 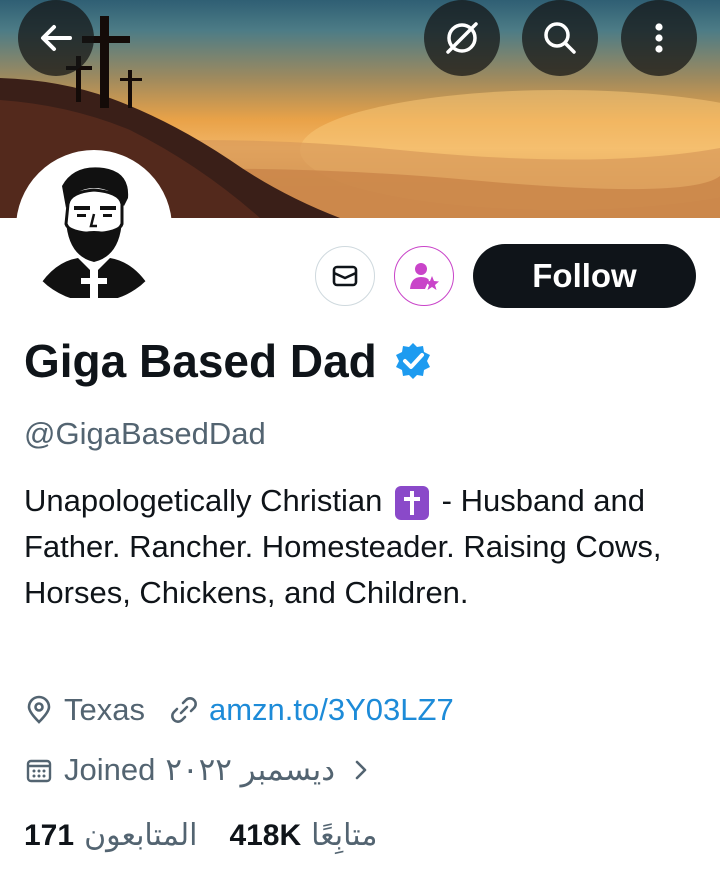 What do you see at coordinates (303, 835) in the screenshot?
I see `followers-stat: 418K متابِعًا` at bounding box center [303, 835].